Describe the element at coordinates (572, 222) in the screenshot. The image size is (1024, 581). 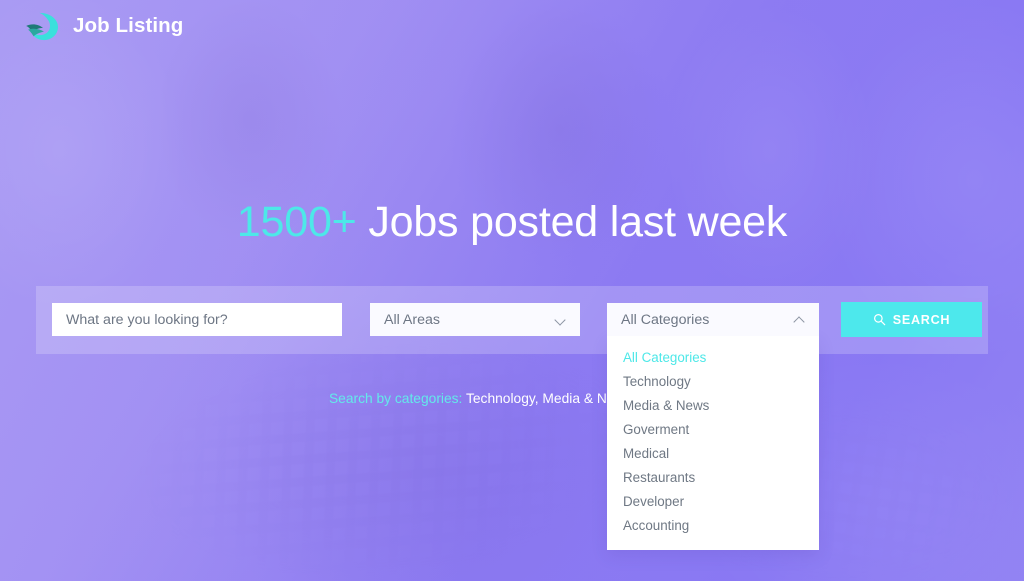
I see `hero-headline-text: Jobs posted last week` at that location.